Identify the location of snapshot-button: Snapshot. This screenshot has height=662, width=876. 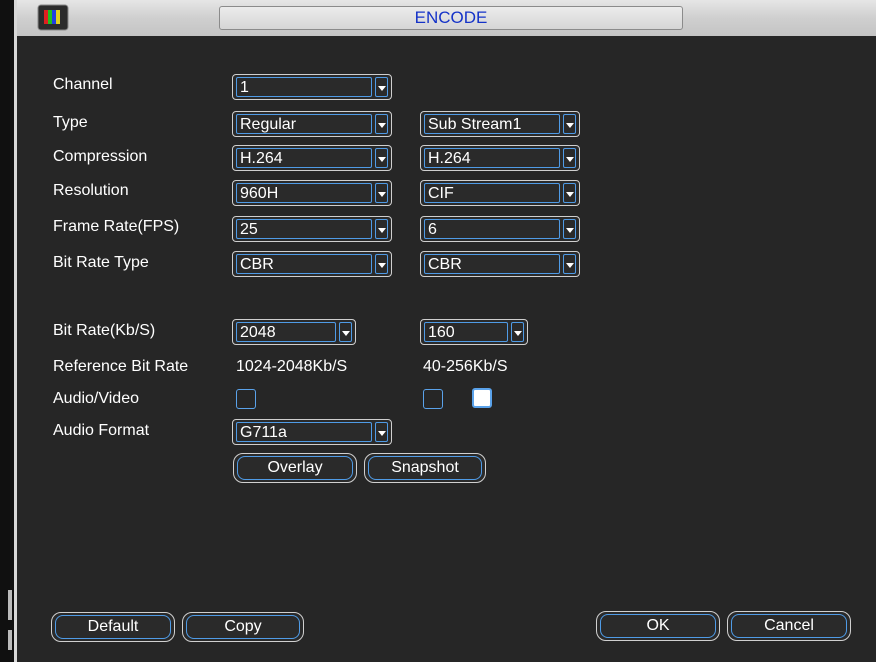
(425, 468).